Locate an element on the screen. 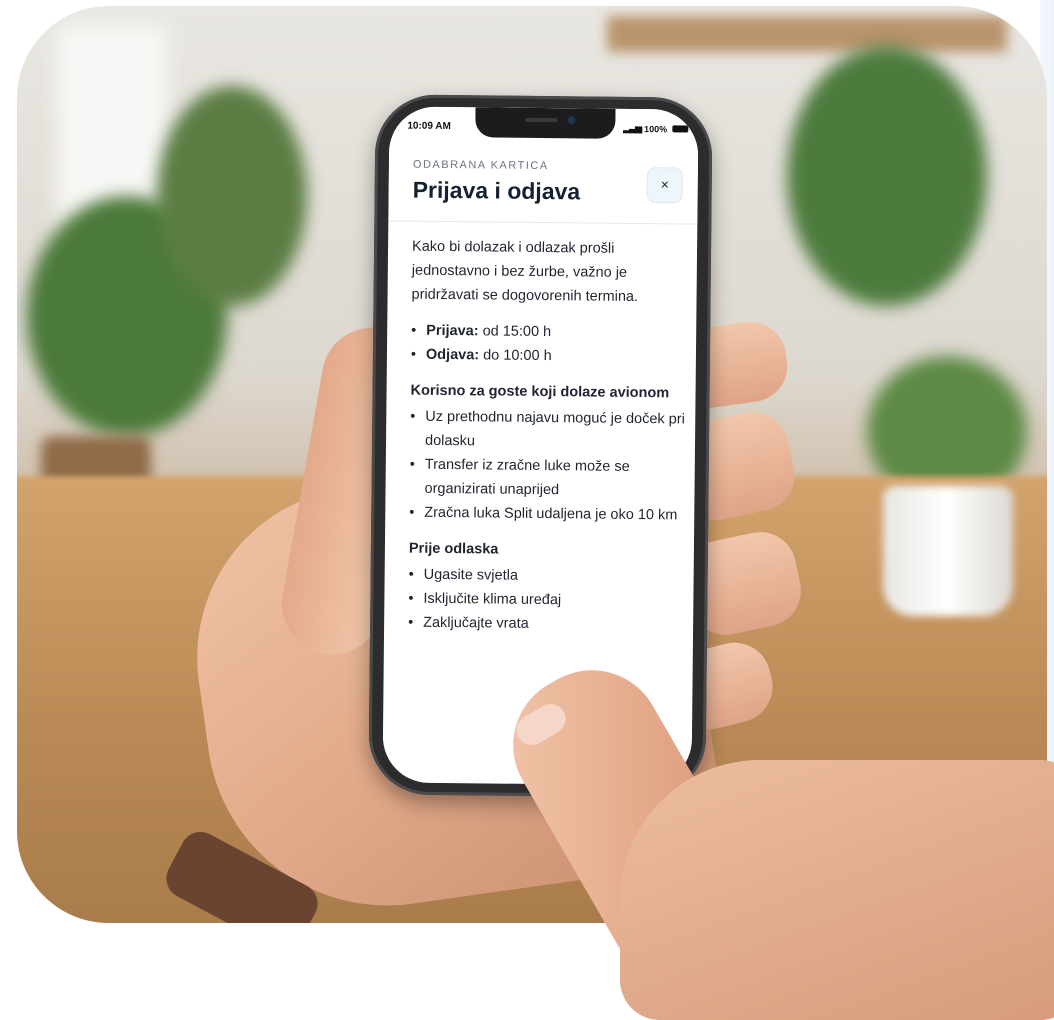  list-item: Isključite klima uređaj is located at coordinates (547, 600).